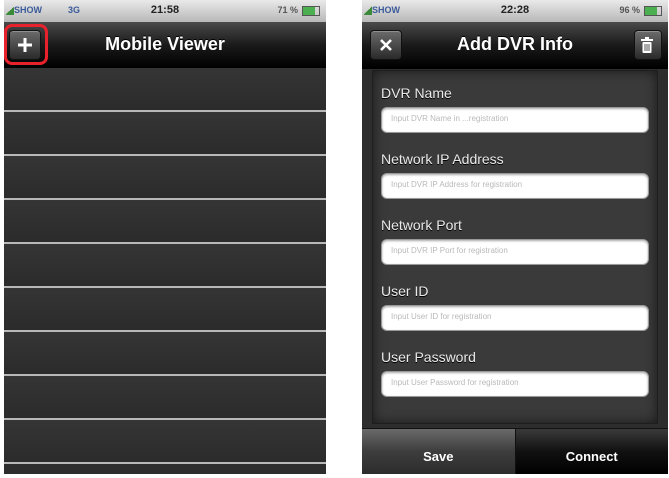 The height and width of the screenshot is (478, 669). I want to click on dvr-name-input: Input DVR Name in ...registration, so click(515, 120).